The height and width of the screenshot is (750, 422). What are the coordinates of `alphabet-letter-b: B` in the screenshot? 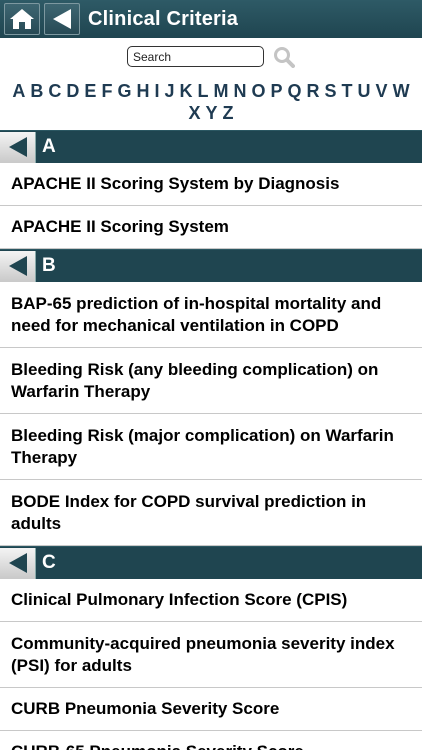 It's located at (36, 91).